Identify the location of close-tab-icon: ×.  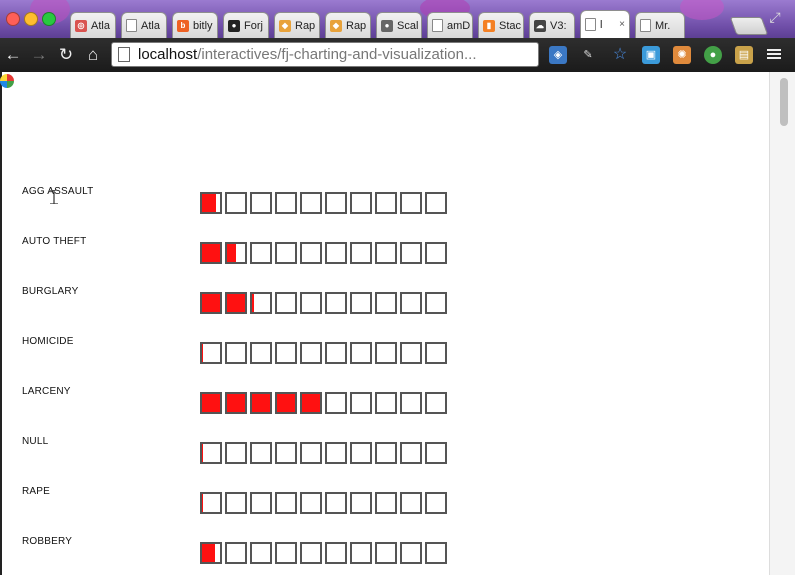
(622, 24).